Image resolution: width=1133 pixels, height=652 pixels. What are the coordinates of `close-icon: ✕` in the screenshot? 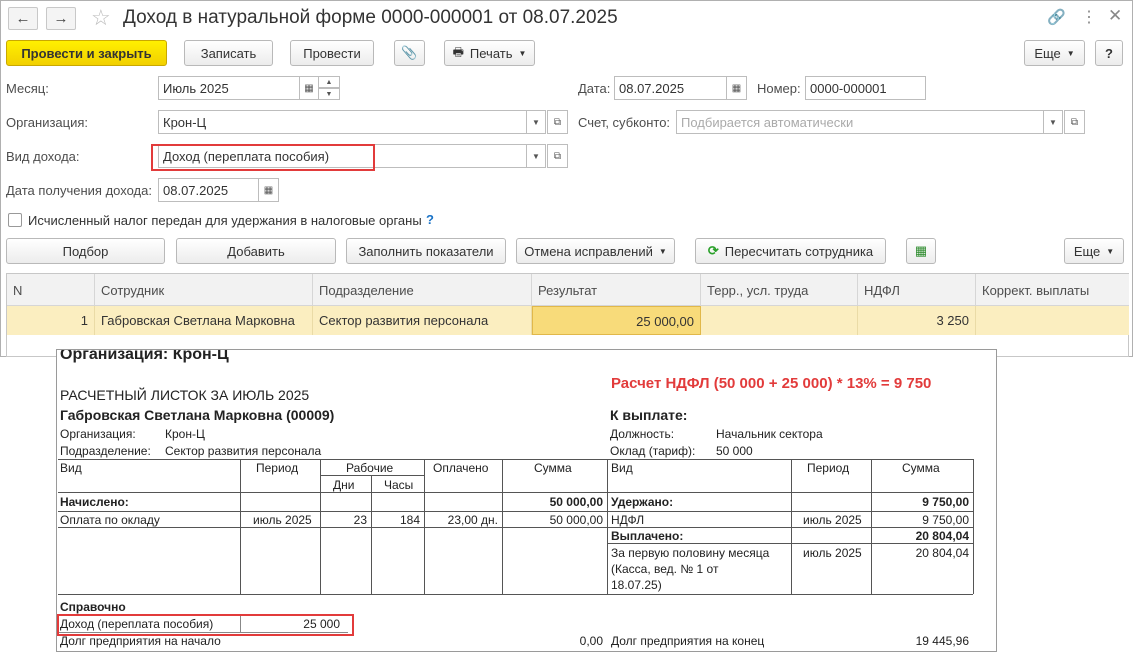 It's located at (1115, 16).